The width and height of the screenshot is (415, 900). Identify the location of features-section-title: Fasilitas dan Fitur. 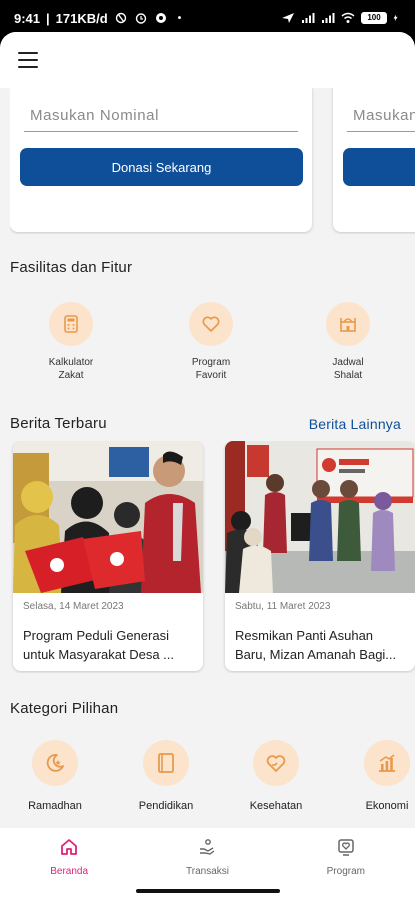
(71, 267).